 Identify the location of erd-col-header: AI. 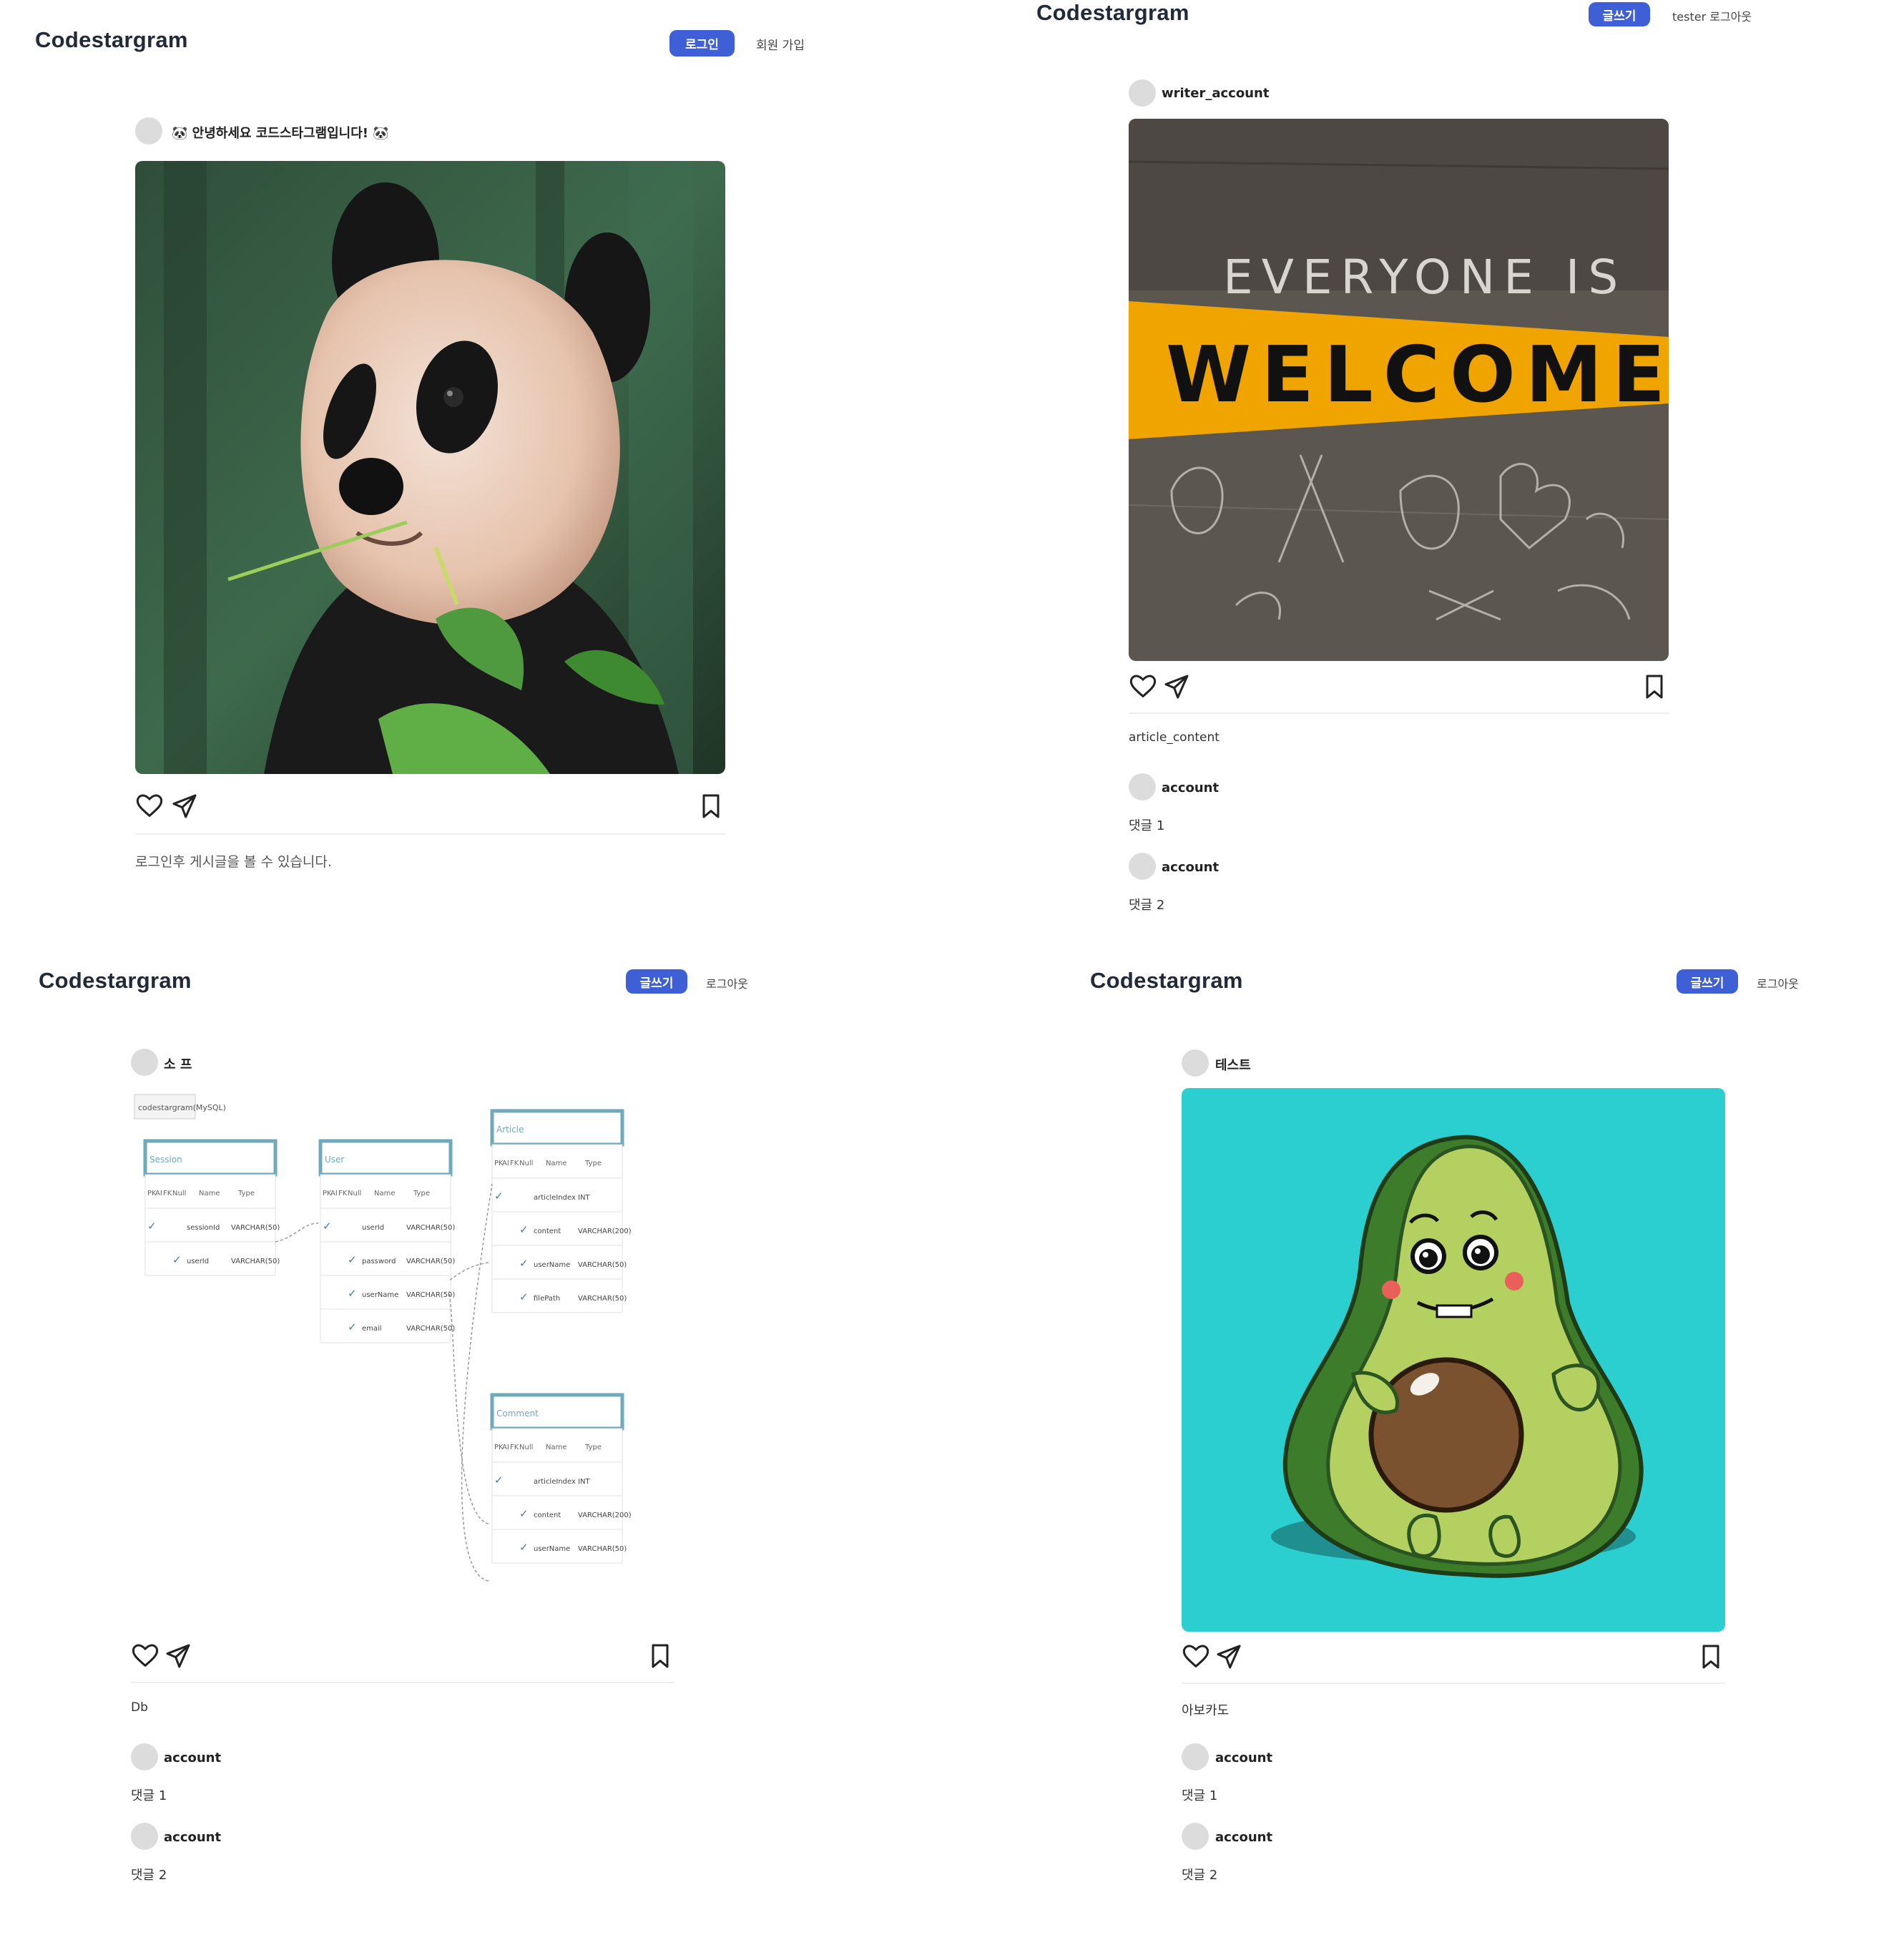
(334, 1193).